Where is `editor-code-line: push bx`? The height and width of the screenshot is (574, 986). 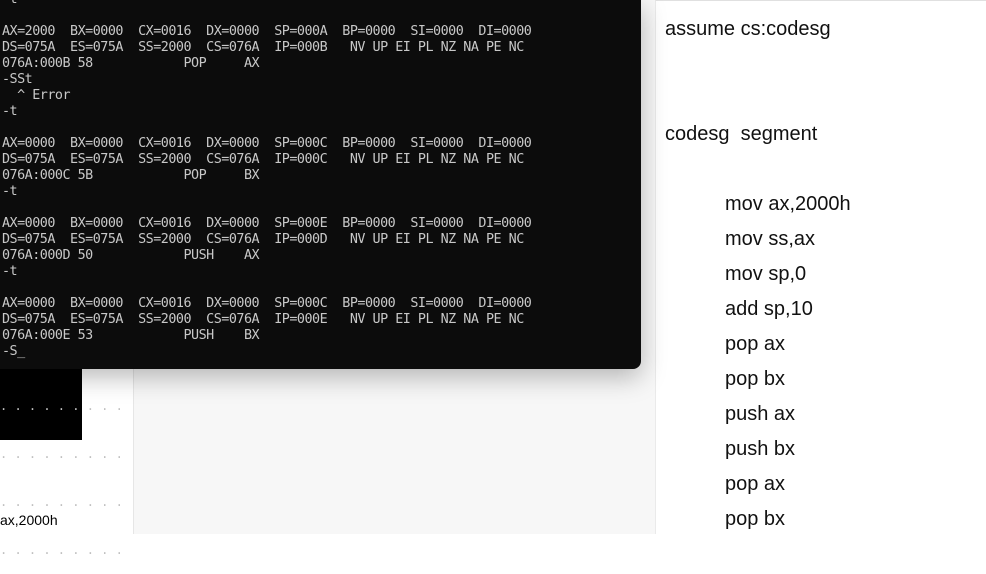 editor-code-line: push bx is located at coordinates (760, 449).